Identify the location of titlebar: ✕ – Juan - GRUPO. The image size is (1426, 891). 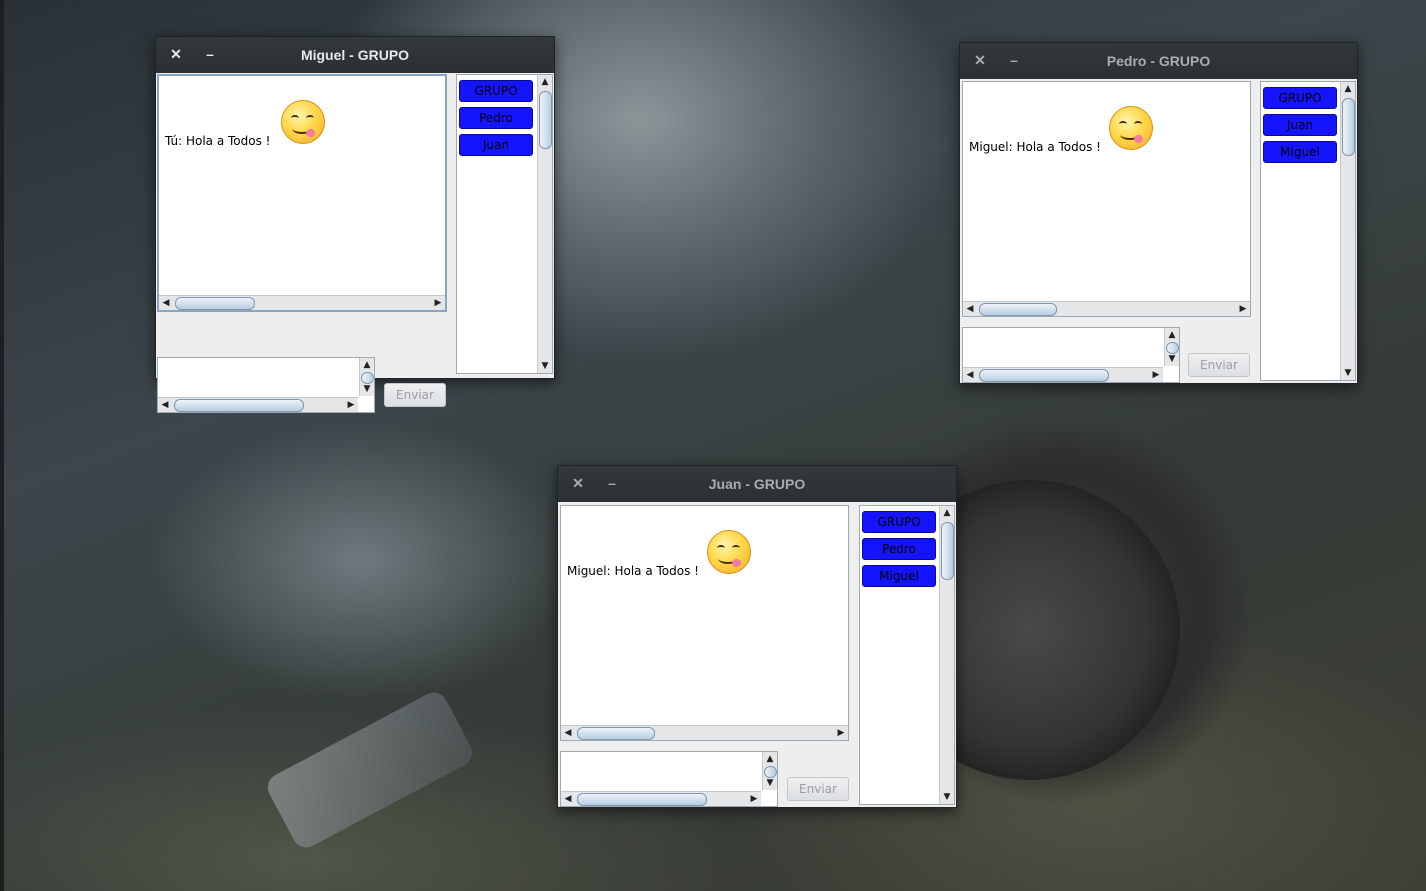
(757, 484).